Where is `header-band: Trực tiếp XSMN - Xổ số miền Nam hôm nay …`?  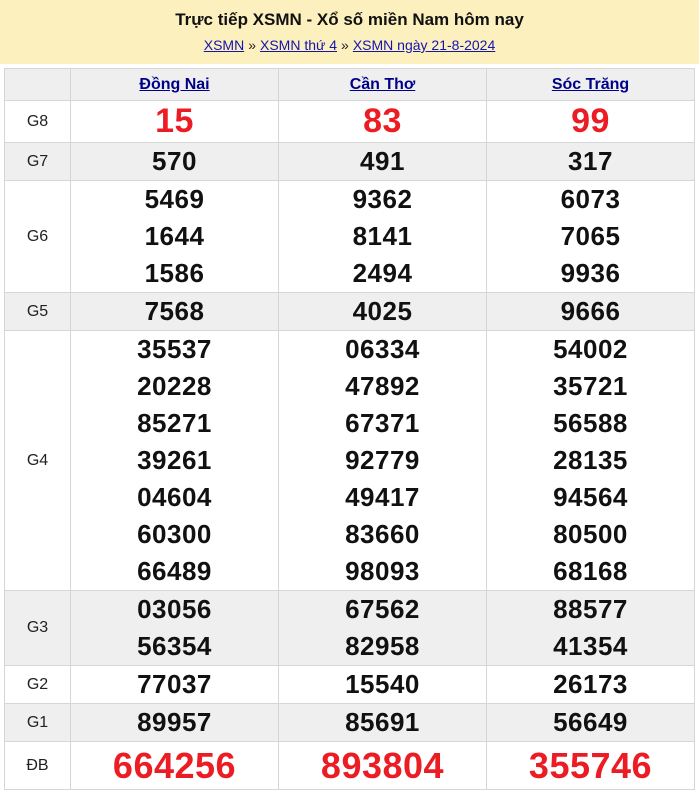
header-band: Trực tiếp XSMN - Xổ số miền Nam hôm nay … is located at coordinates (349, 32).